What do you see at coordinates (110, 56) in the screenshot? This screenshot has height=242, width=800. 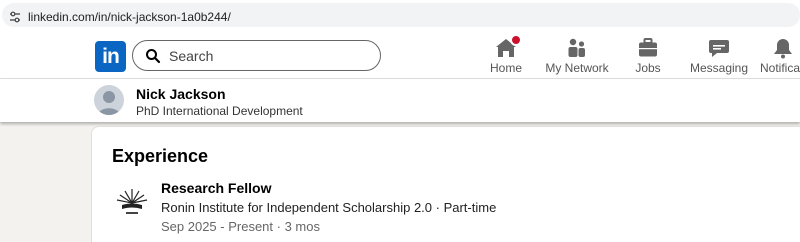 I see `linkedin-logo: in` at bounding box center [110, 56].